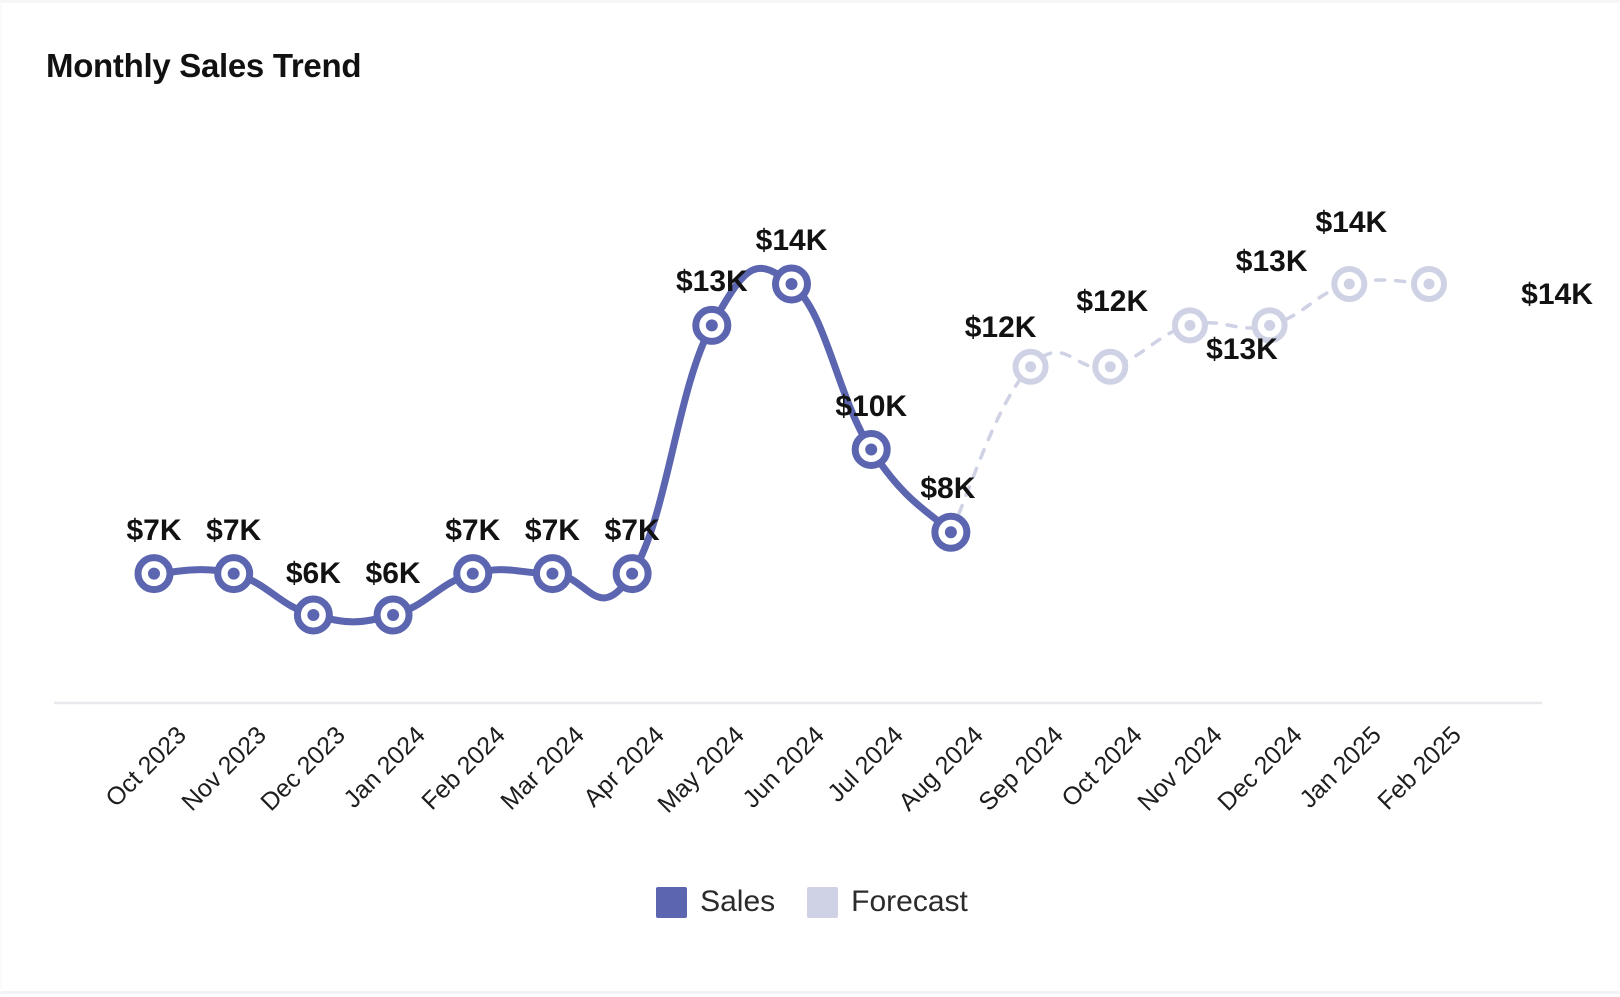  I want to click on legend-item-forecast: Forecast, so click(887, 902).